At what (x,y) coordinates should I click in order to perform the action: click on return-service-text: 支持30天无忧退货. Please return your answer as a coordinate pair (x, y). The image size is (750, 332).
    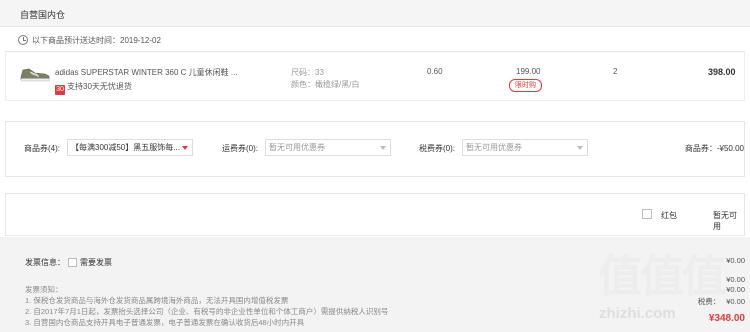
    Looking at the image, I should click on (99, 86).